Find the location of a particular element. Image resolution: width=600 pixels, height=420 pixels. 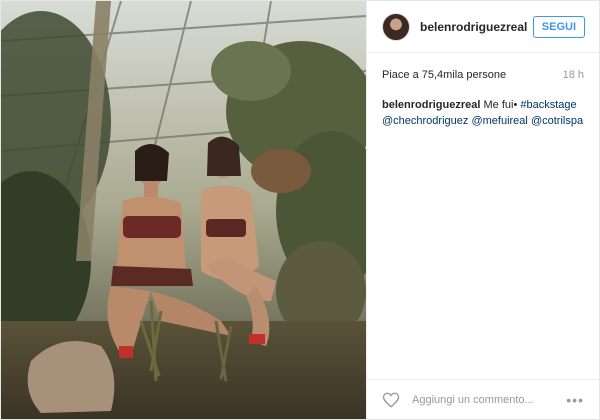

post-time: 18 h is located at coordinates (573, 75).